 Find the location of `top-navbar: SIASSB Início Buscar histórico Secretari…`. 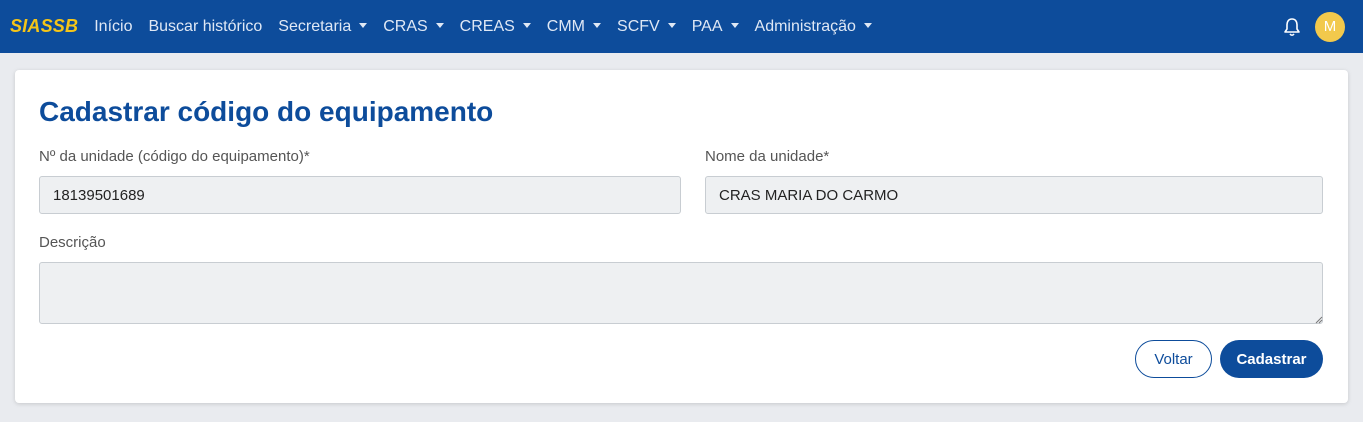

top-navbar: SIASSB Início Buscar histórico Secretari… is located at coordinates (681, 26).